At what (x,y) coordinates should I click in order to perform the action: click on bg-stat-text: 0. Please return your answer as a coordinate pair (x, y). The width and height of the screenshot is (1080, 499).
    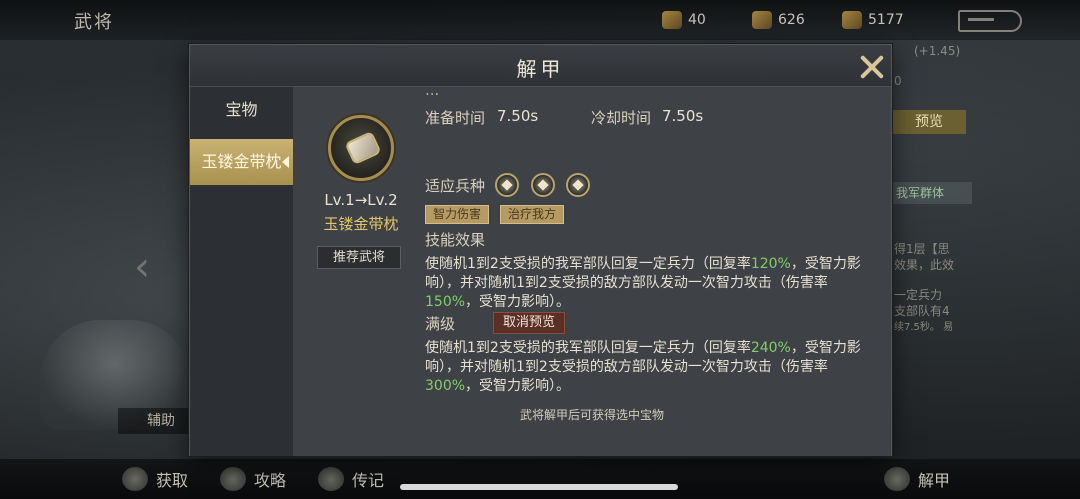
    Looking at the image, I should click on (898, 81).